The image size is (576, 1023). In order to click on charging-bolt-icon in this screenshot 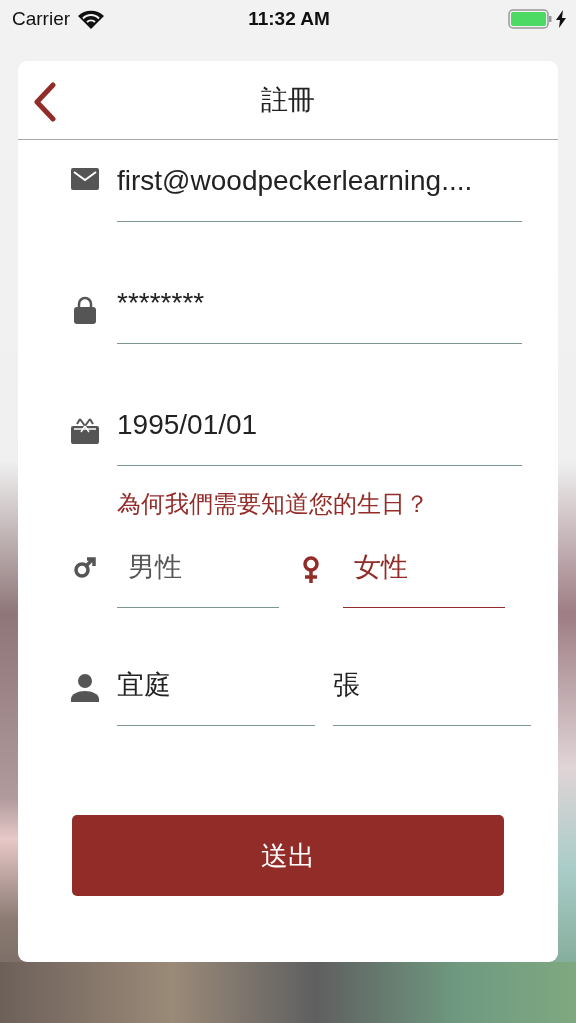, I will do `click(561, 19)`.